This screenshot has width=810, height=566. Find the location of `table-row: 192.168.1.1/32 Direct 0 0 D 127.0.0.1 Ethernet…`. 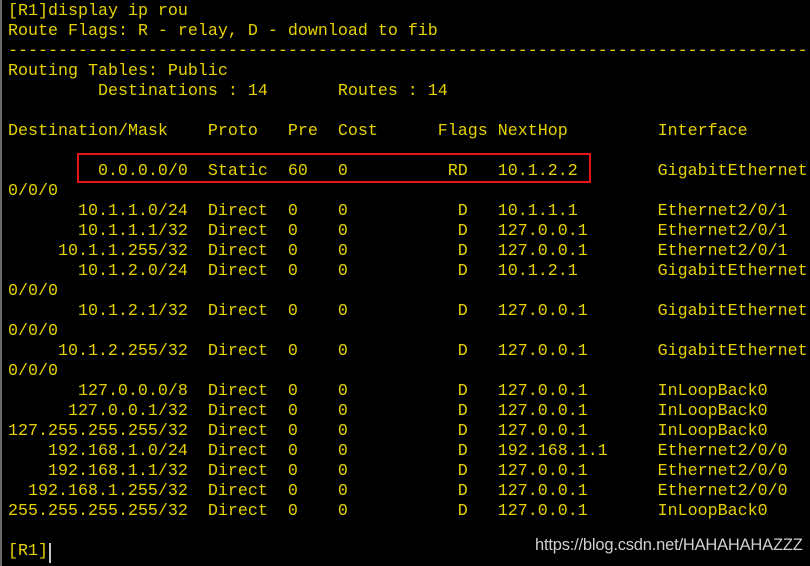

table-row: 192.168.1.1/32 Direct 0 0 D 127.0.0.1 Ethernet… is located at coordinates (408, 472).